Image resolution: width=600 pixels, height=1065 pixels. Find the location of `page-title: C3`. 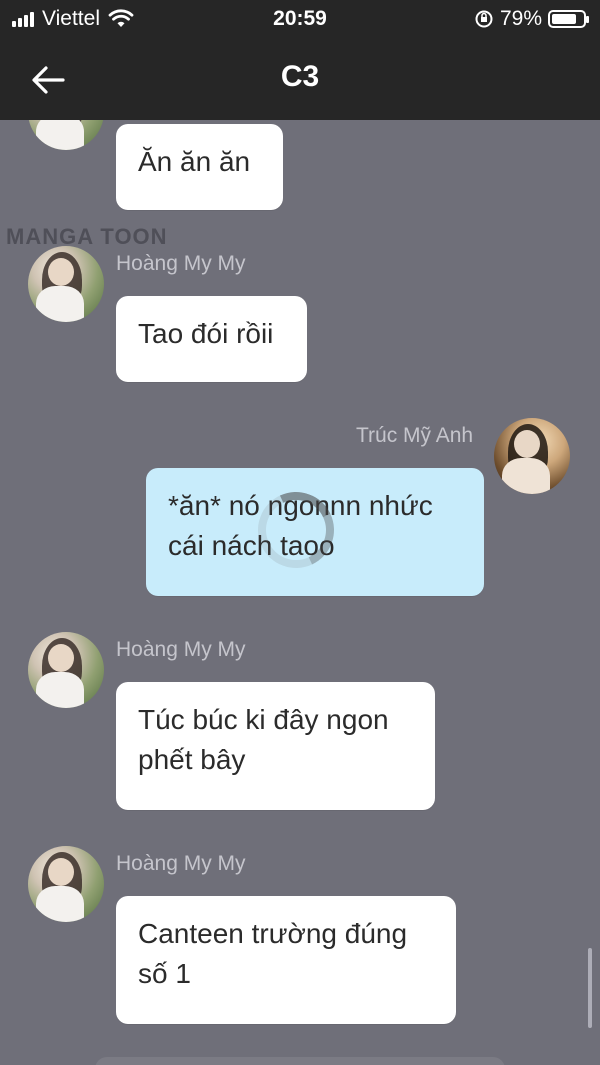

page-title: C3 is located at coordinates (300, 76).